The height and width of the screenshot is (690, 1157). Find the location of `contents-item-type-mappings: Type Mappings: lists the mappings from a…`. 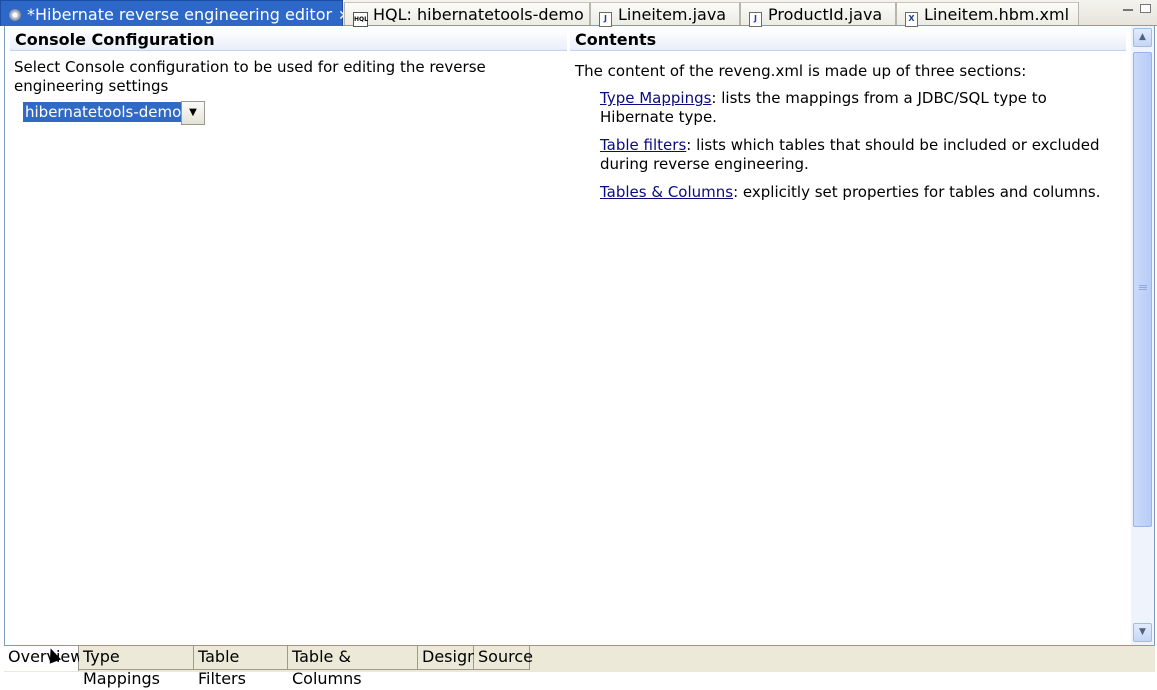

contents-item-type-mappings: Type Mappings: lists the mappings from a… is located at coordinates (860, 108).